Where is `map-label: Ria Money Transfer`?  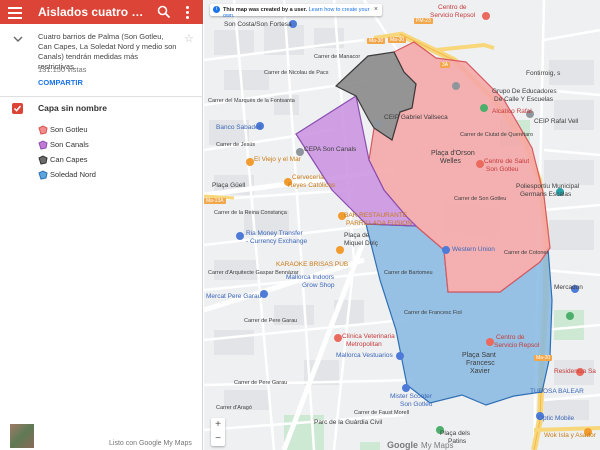
map-label: Ria Money Transfer is located at coordinates (274, 233).